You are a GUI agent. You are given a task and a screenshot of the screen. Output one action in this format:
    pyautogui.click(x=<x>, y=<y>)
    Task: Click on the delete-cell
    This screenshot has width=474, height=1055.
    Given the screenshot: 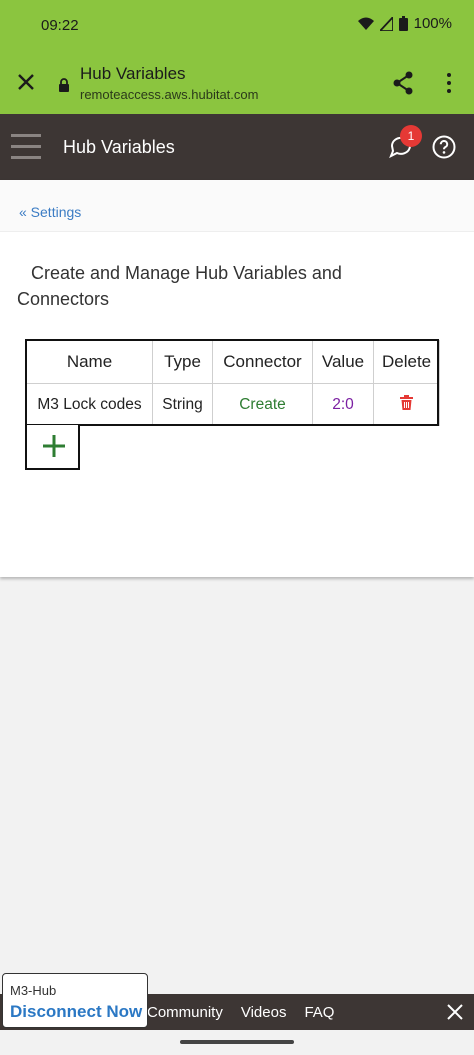 What is the action you would take?
    pyautogui.click(x=406, y=404)
    